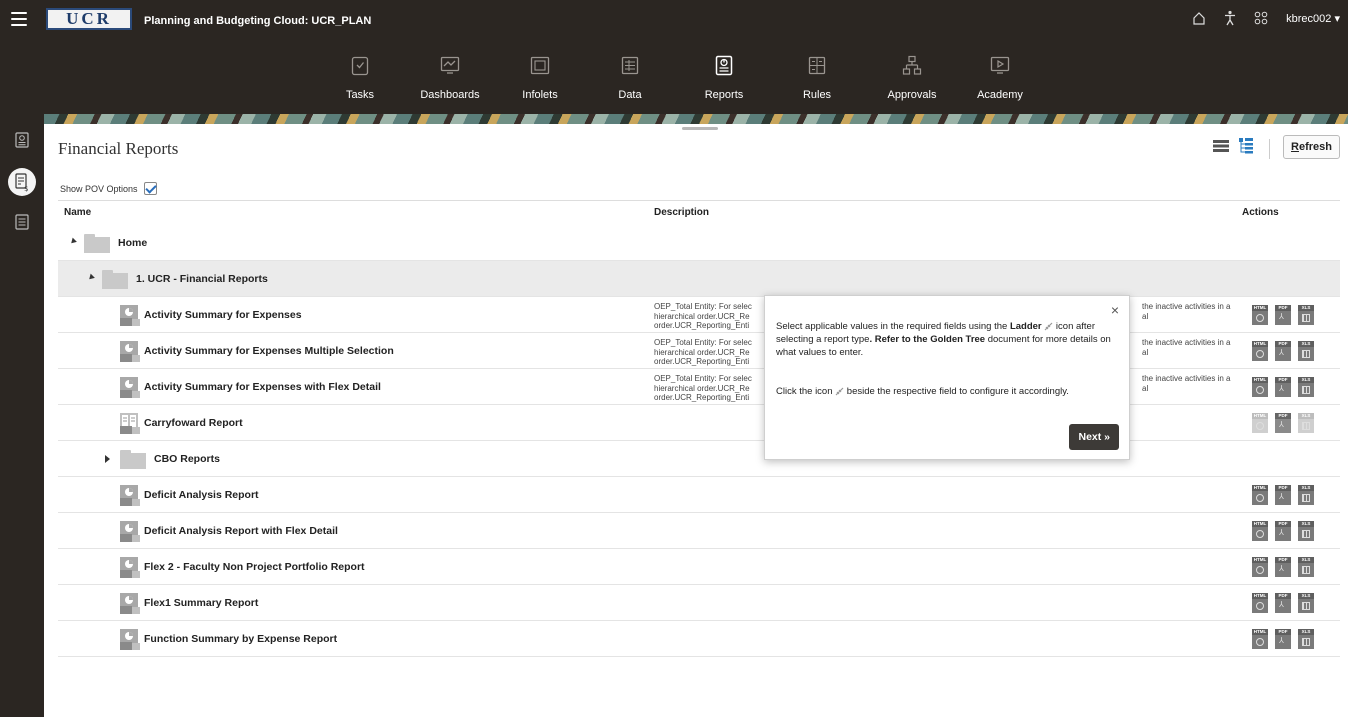  What do you see at coordinates (89, 19) in the screenshot?
I see `ucr-logo: UCR` at bounding box center [89, 19].